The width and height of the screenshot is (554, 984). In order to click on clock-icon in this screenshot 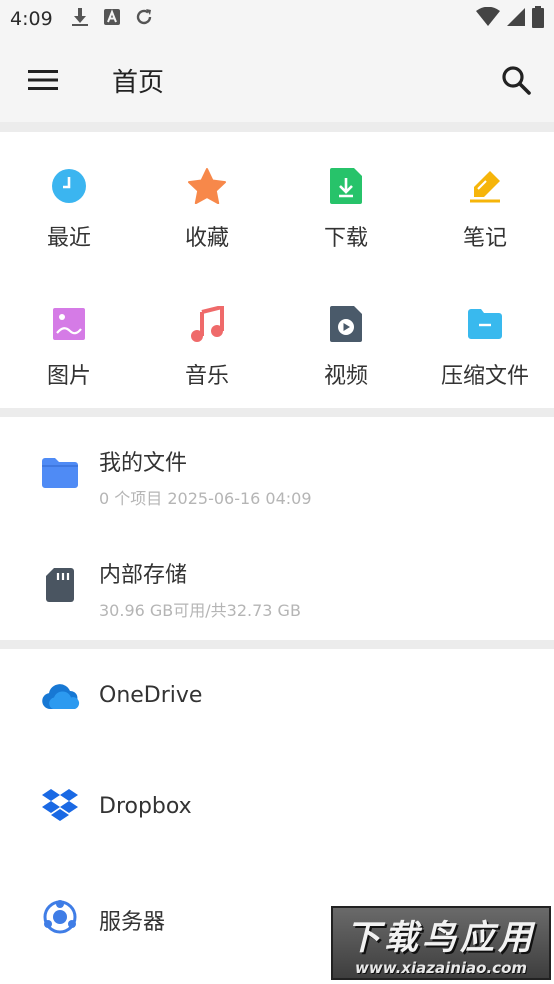, I will do `click(69, 186)`.